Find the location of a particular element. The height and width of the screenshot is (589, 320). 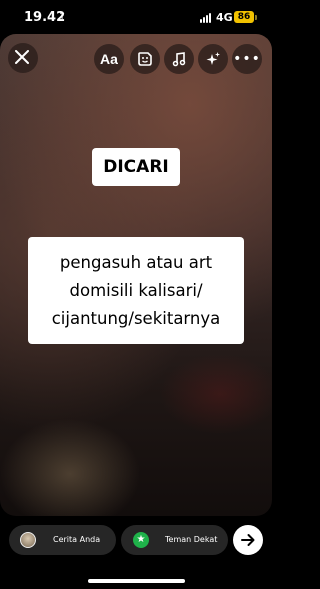

avatar is located at coordinates (28, 540).